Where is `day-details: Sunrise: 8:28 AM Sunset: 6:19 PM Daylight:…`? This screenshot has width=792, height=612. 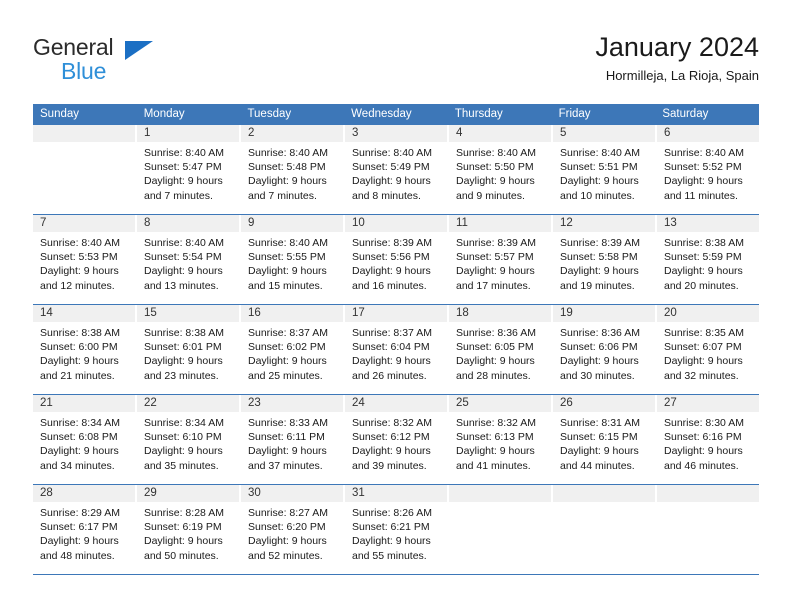 day-details: Sunrise: 8:28 AM Sunset: 6:19 PM Daylight:… is located at coordinates (188, 532).